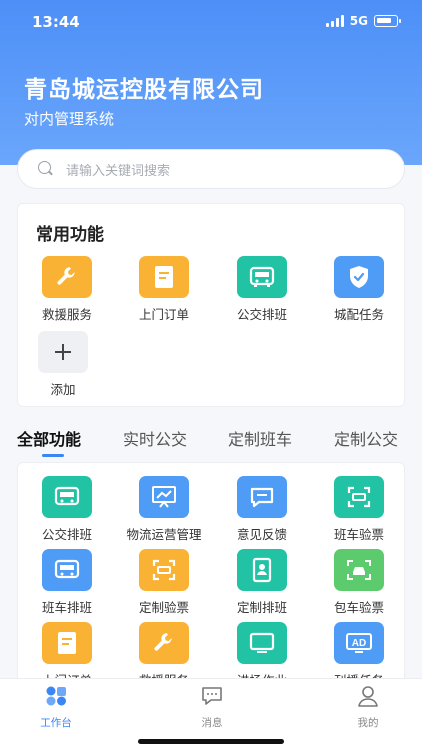 This screenshot has height=750, width=422. What do you see at coordinates (359, 570) in the screenshot?
I see `car-icon` at bounding box center [359, 570].